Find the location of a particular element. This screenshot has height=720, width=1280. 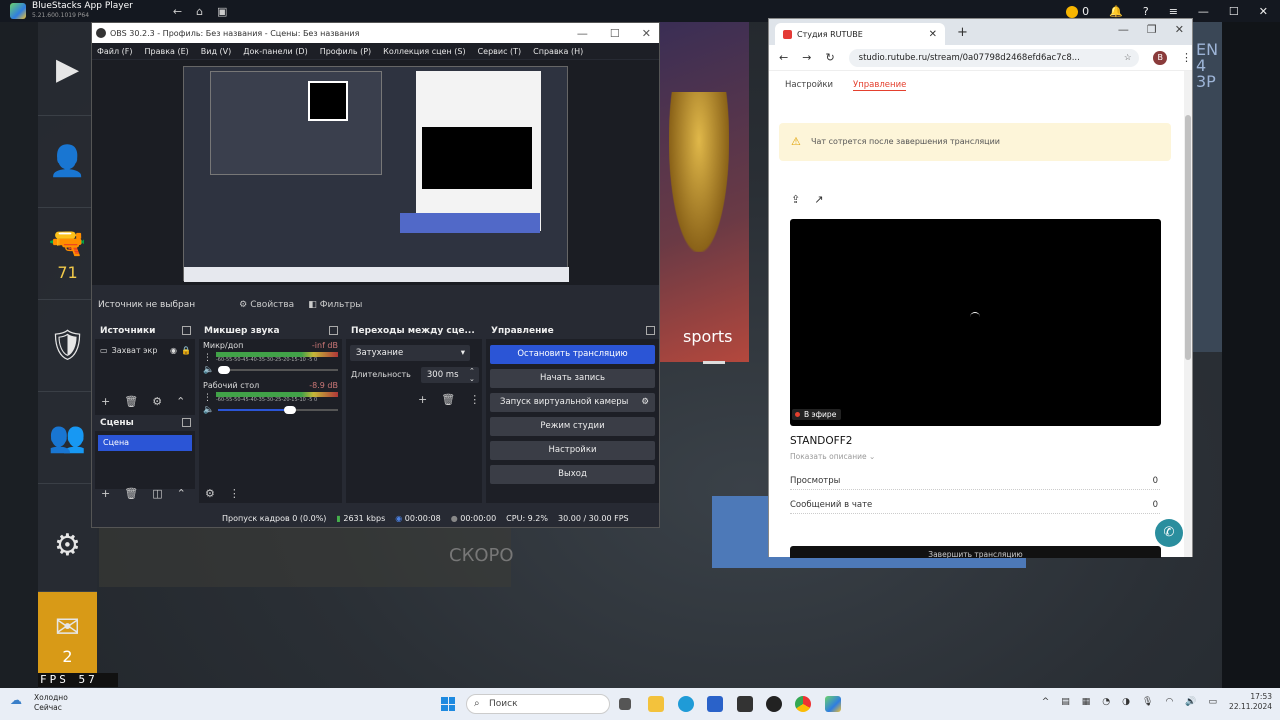

mixer-settings-icon: ⚙ is located at coordinates (210, 493).